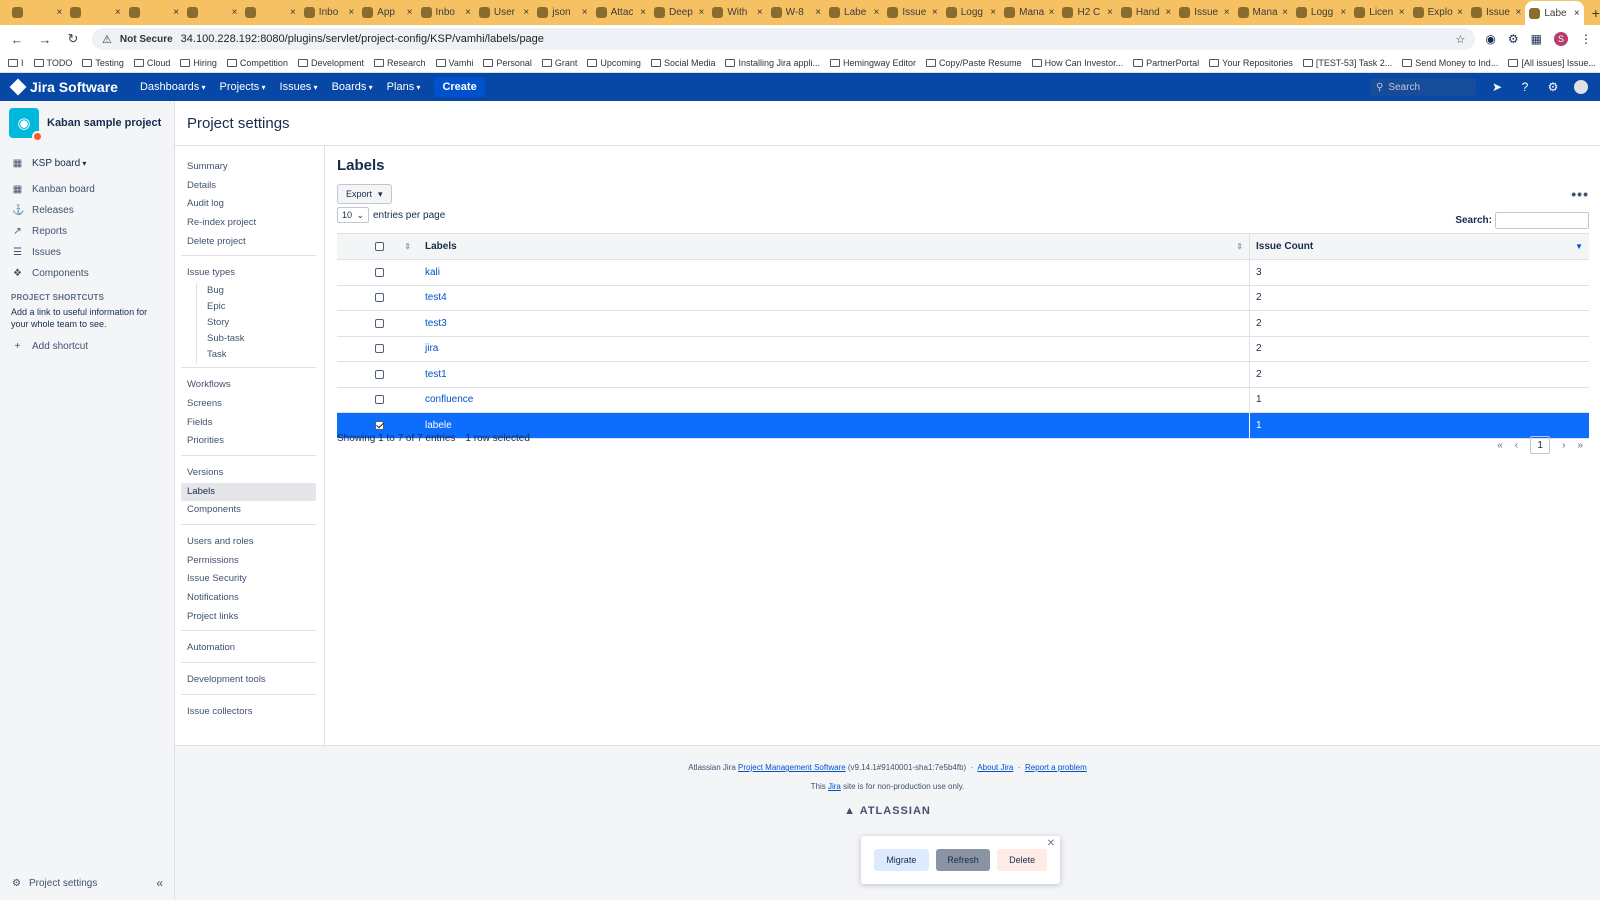 The image size is (1600, 900). I want to click on browser-tab: W-8 ×, so click(796, 12).